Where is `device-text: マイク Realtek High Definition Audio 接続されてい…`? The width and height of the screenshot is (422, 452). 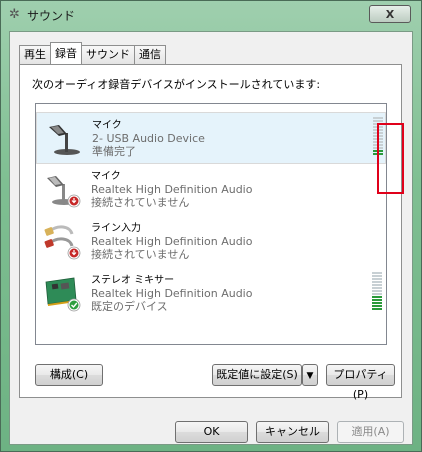
device-text: マイク Realtek High Definition Audio 接続されてい… is located at coordinates (171, 189).